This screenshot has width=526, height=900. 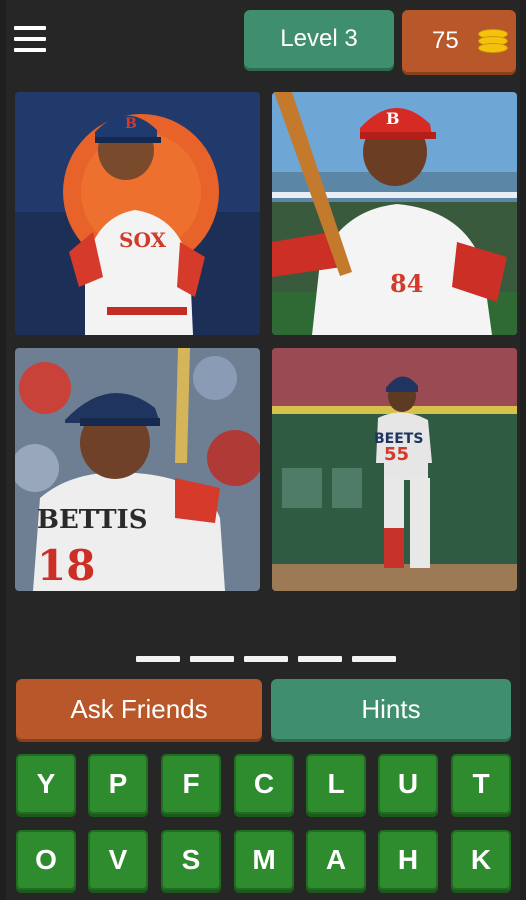 I want to click on svg-text: BETTIS, so click(x=92, y=520).